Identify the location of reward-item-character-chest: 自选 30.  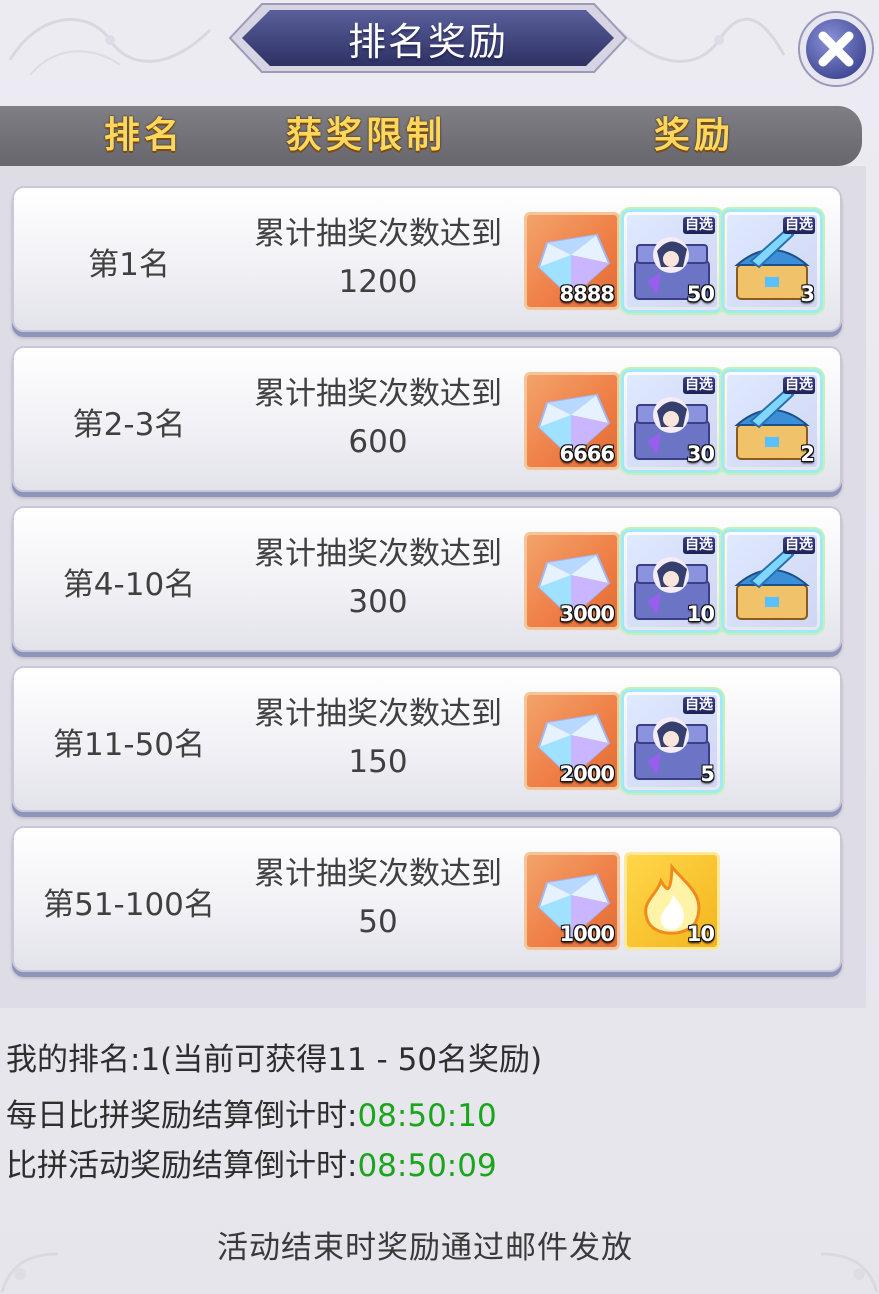
(672, 421).